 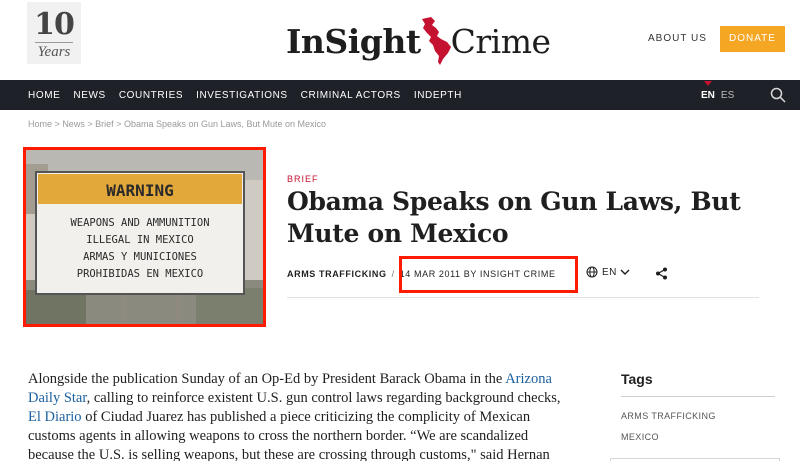 What do you see at coordinates (592, 272) in the screenshot?
I see `globe-icon` at bounding box center [592, 272].